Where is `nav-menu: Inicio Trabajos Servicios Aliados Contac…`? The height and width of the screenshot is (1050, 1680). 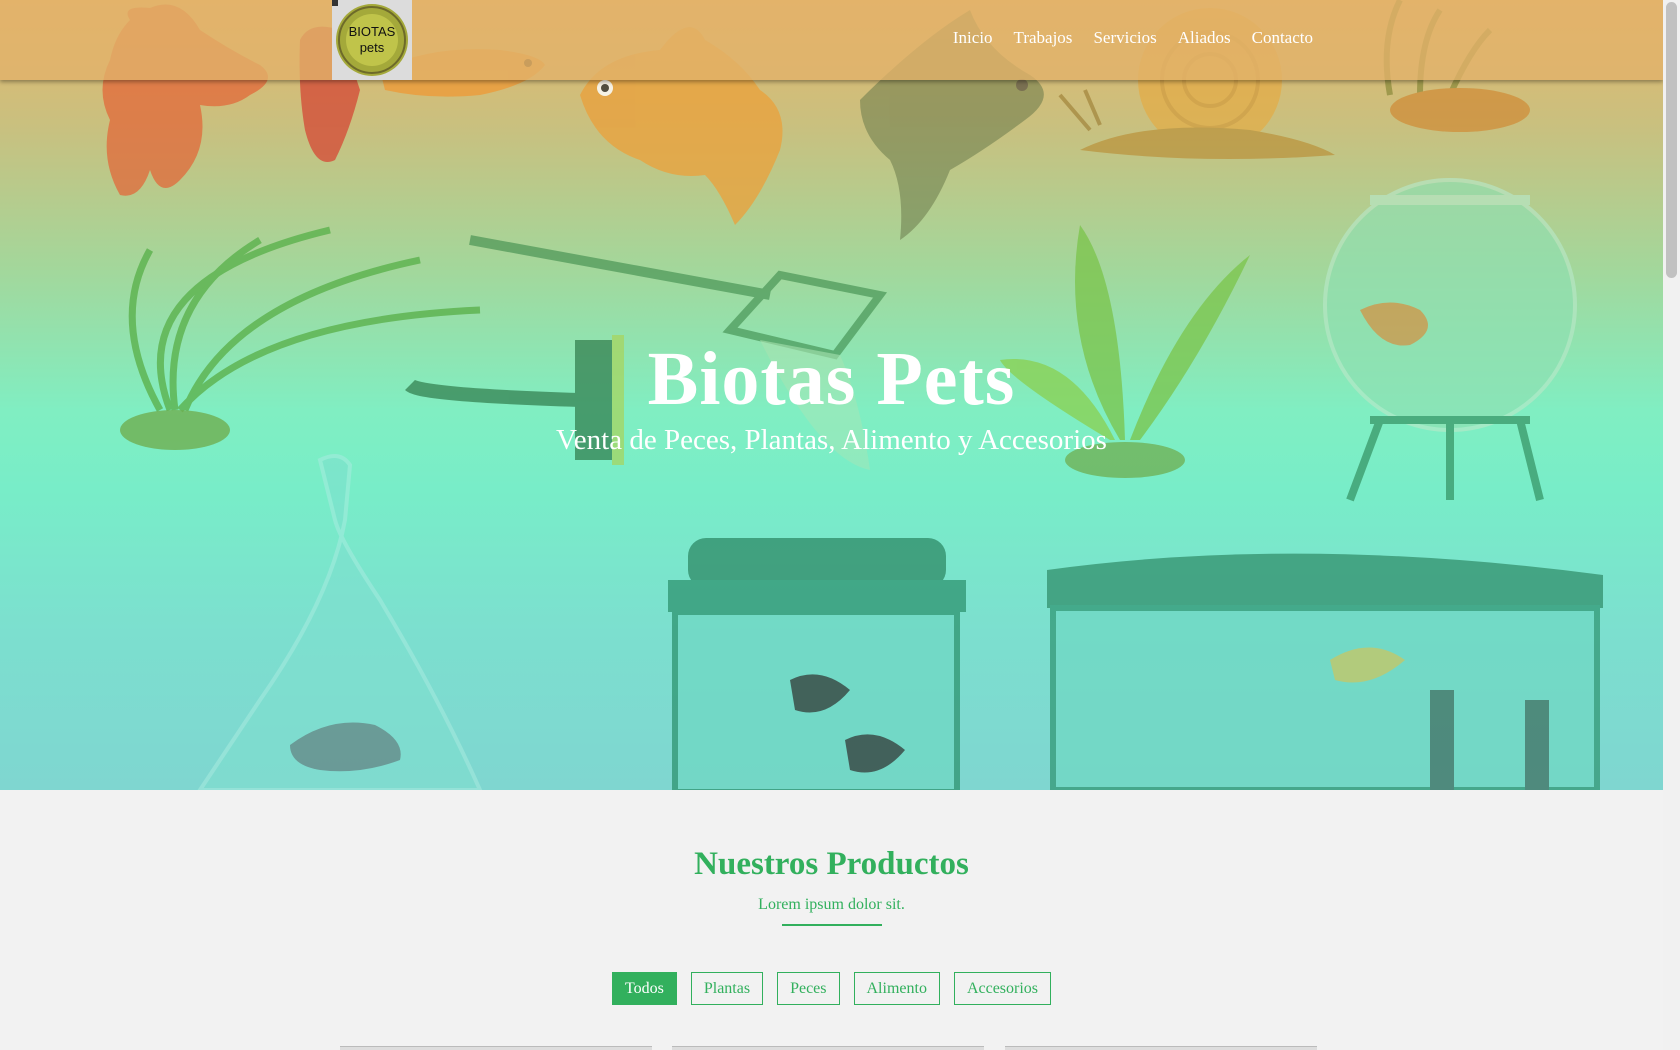
nav-menu: Inicio Trabajos Servicios Aliados Contac… is located at coordinates (1133, 38).